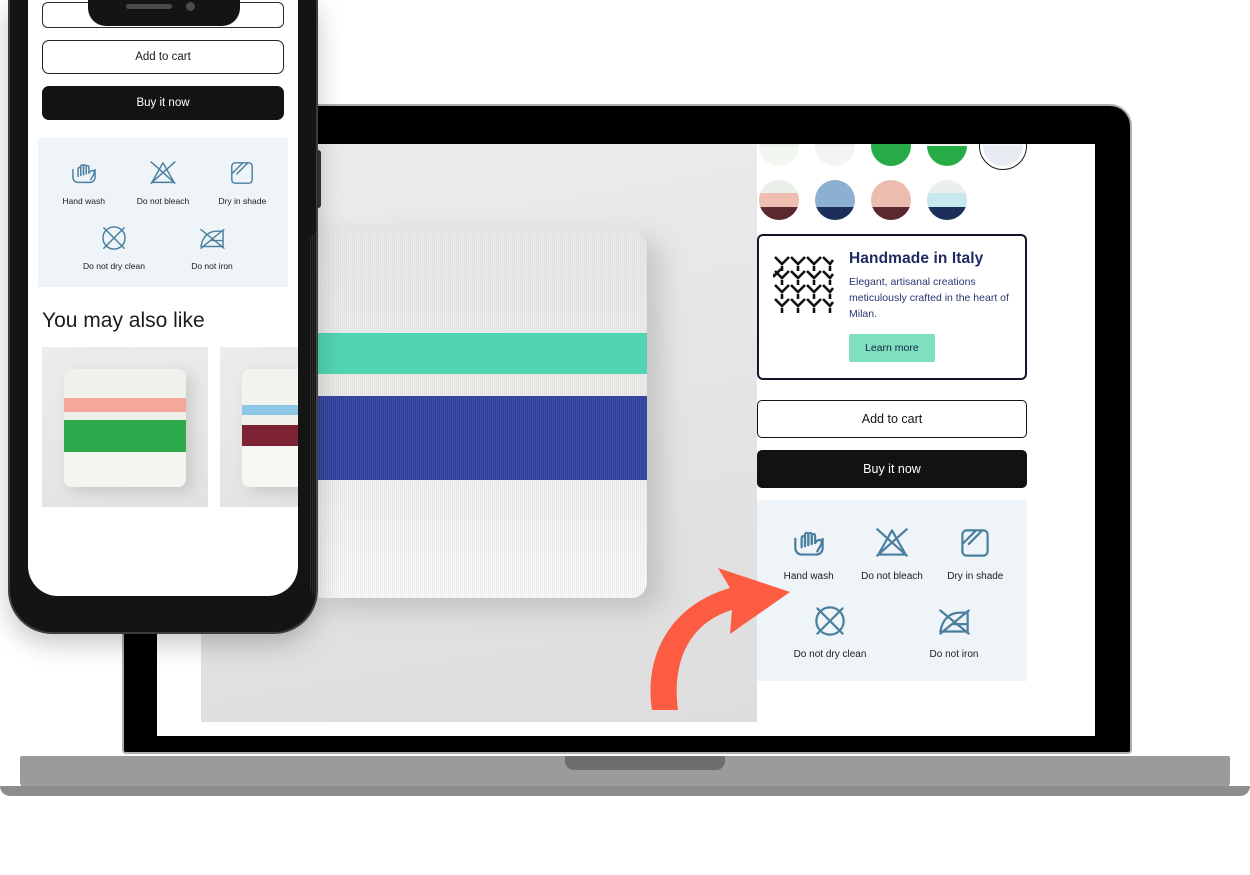 The width and height of the screenshot is (1250, 875). What do you see at coordinates (123, 321) in the screenshot?
I see `recommendations-title: You may also like` at bounding box center [123, 321].